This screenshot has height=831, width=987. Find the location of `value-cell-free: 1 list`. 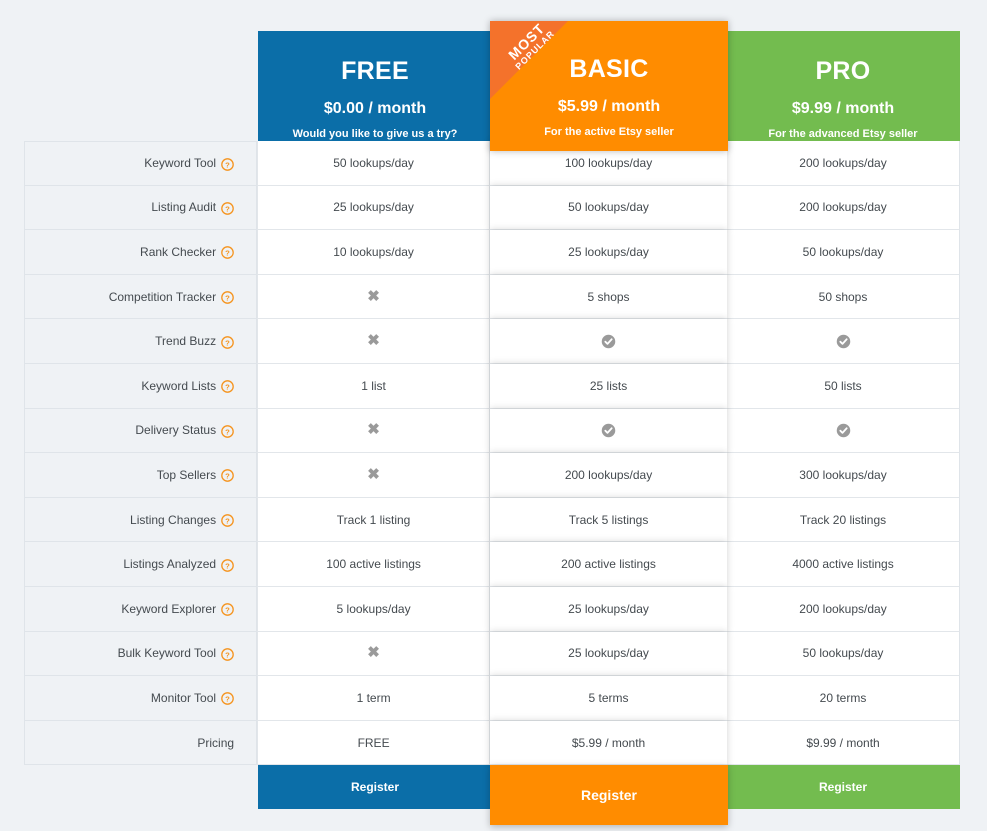

value-cell-free: 1 list is located at coordinates (374, 386).